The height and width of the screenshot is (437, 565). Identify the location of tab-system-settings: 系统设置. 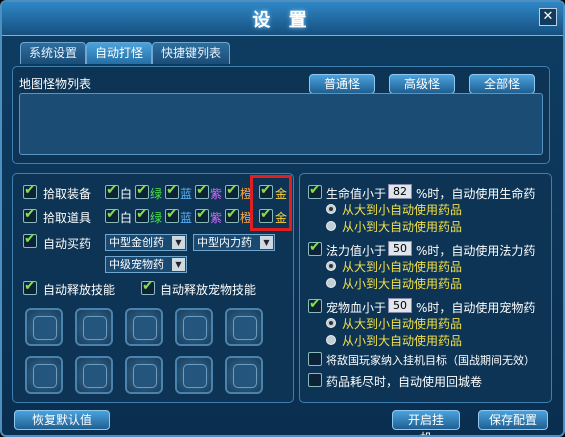
(53, 53).